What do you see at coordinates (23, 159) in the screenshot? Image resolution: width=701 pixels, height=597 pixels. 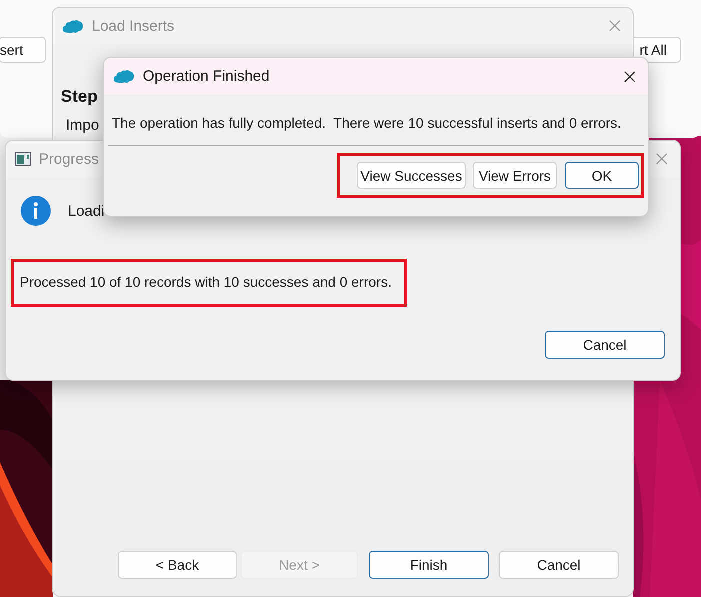 I see `window-icon` at bounding box center [23, 159].